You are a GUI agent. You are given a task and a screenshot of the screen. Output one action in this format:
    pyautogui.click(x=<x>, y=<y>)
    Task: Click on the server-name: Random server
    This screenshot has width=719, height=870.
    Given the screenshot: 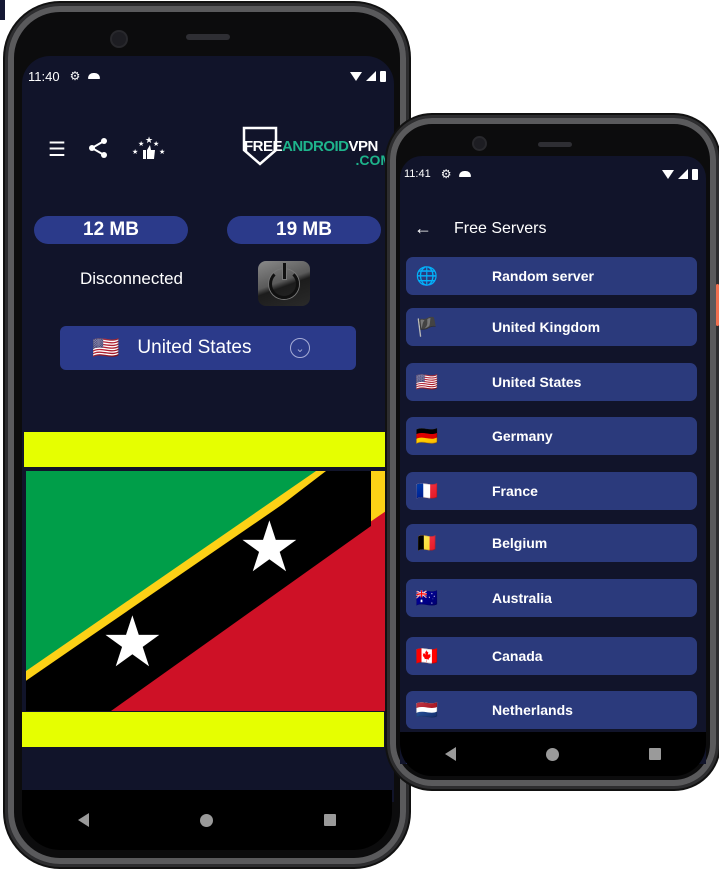 What is the action you would take?
    pyautogui.click(x=543, y=276)
    